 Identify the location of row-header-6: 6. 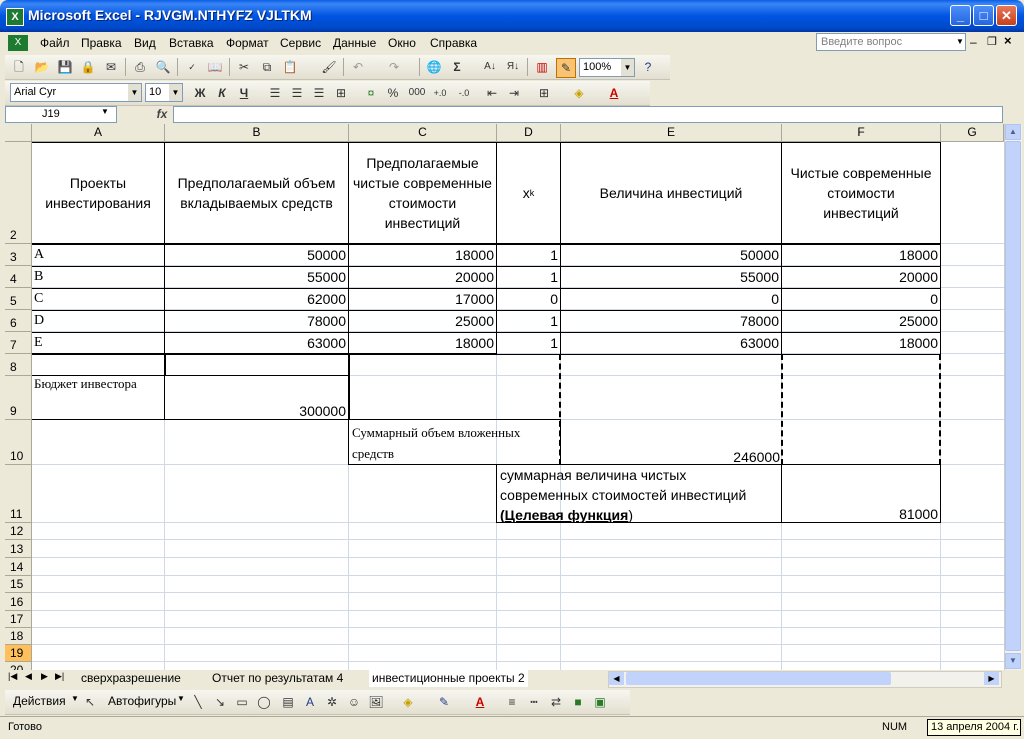
(18, 321).